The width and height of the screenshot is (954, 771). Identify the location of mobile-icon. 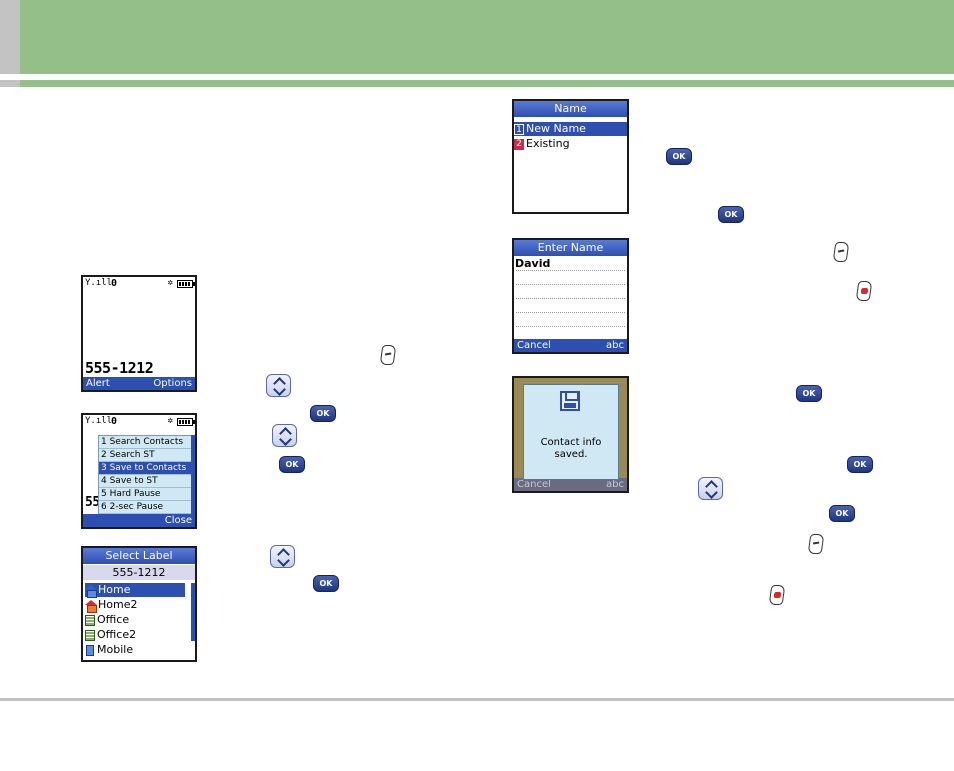
(90, 650).